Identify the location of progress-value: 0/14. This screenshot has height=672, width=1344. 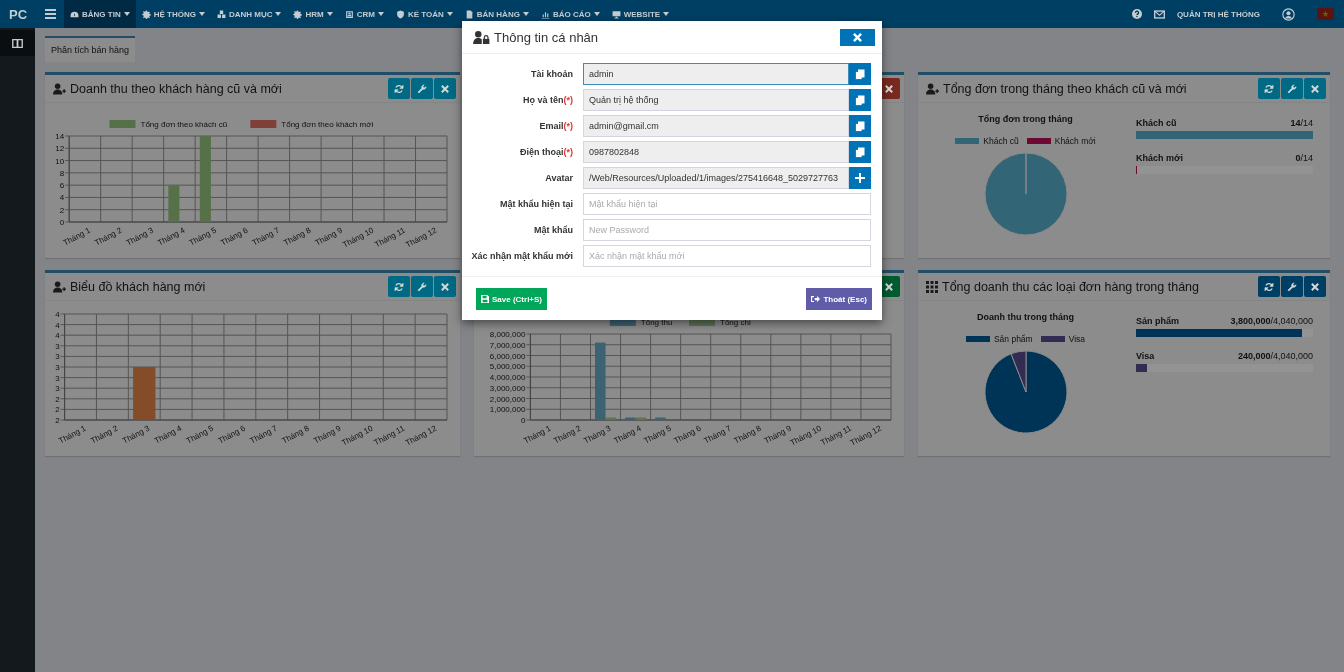
(1304, 158).